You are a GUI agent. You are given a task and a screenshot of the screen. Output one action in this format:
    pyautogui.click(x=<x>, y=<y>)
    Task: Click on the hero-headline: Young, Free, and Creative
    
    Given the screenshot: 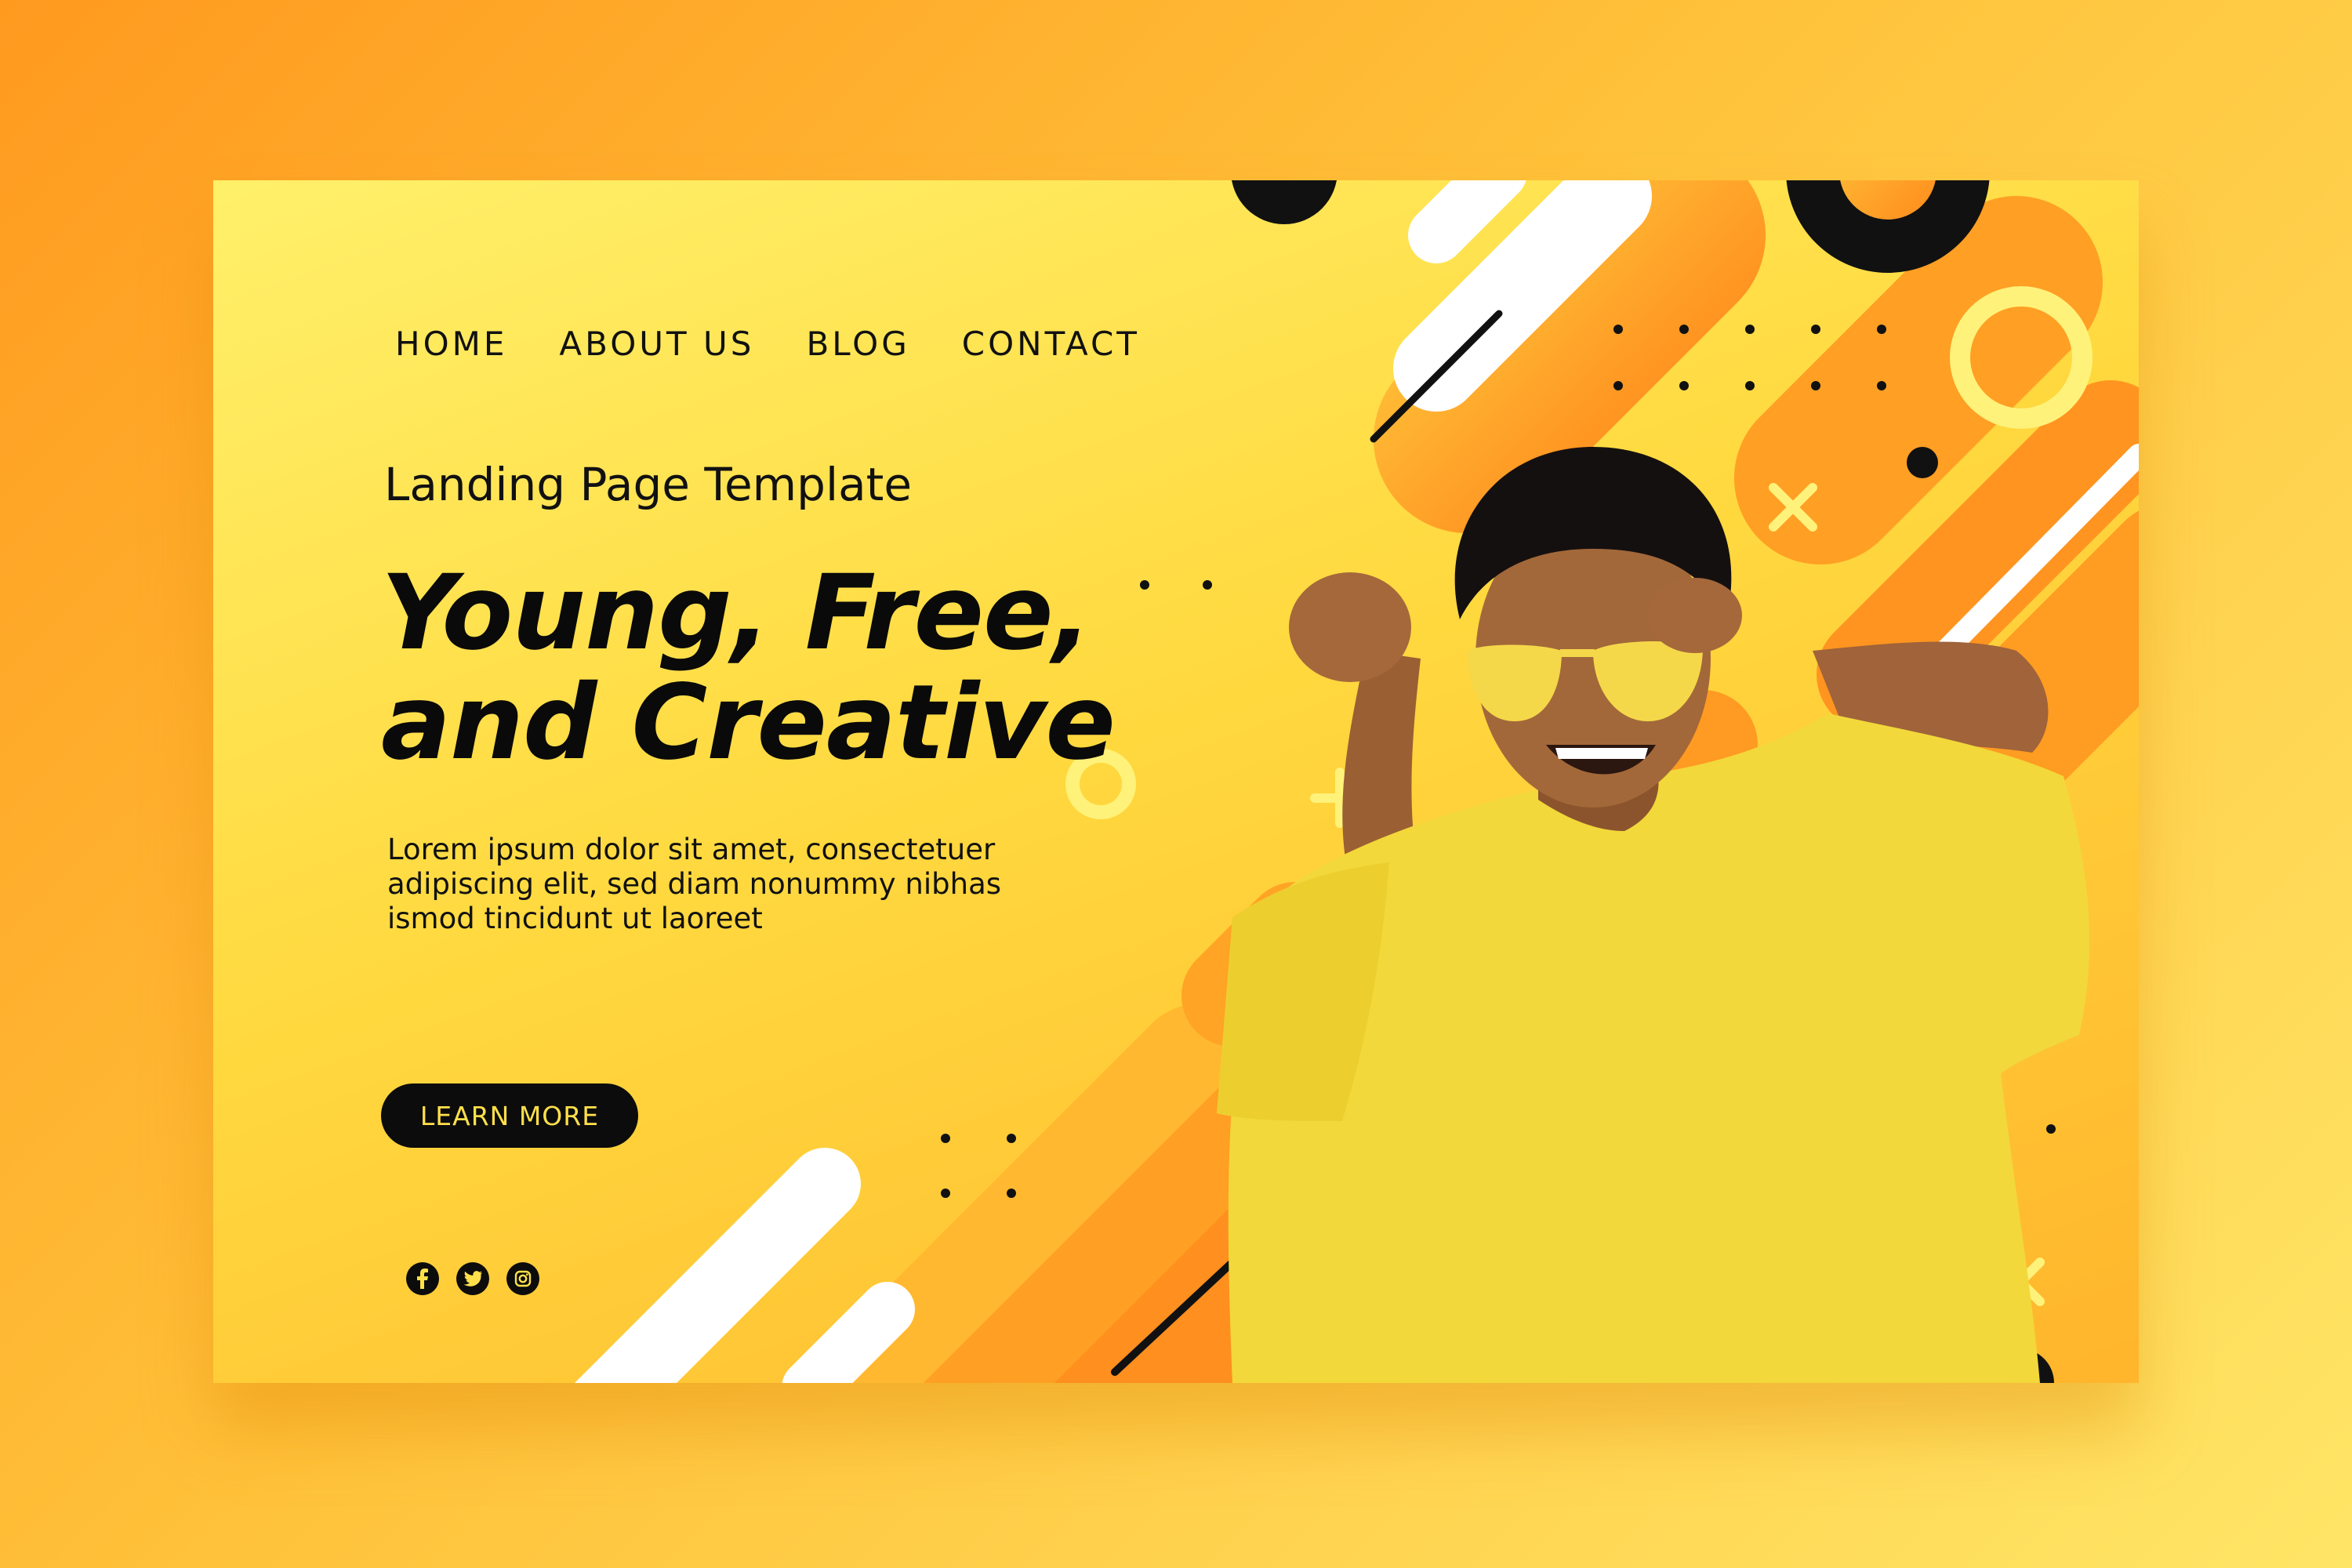 What is the action you would take?
    pyautogui.click(x=748, y=668)
    